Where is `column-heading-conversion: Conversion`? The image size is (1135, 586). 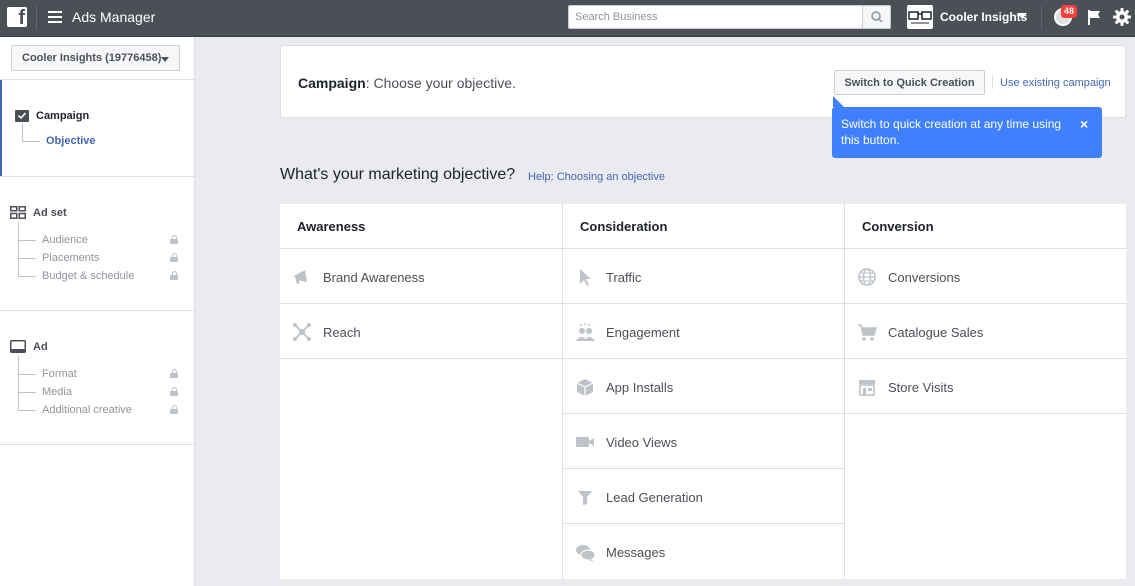 column-heading-conversion: Conversion is located at coordinates (986, 226).